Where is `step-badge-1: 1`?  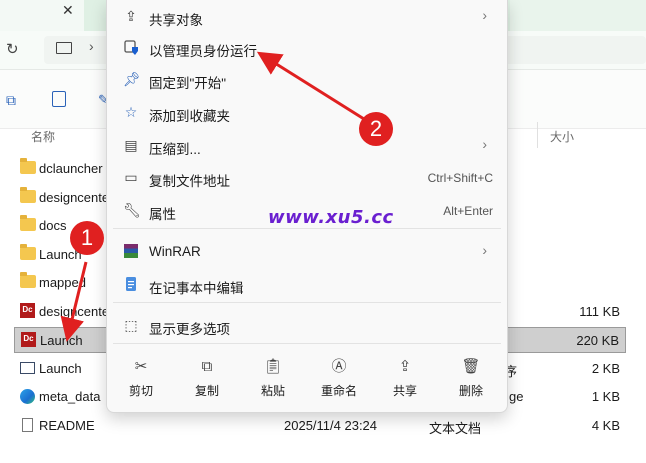 step-badge-1: 1 is located at coordinates (87, 238).